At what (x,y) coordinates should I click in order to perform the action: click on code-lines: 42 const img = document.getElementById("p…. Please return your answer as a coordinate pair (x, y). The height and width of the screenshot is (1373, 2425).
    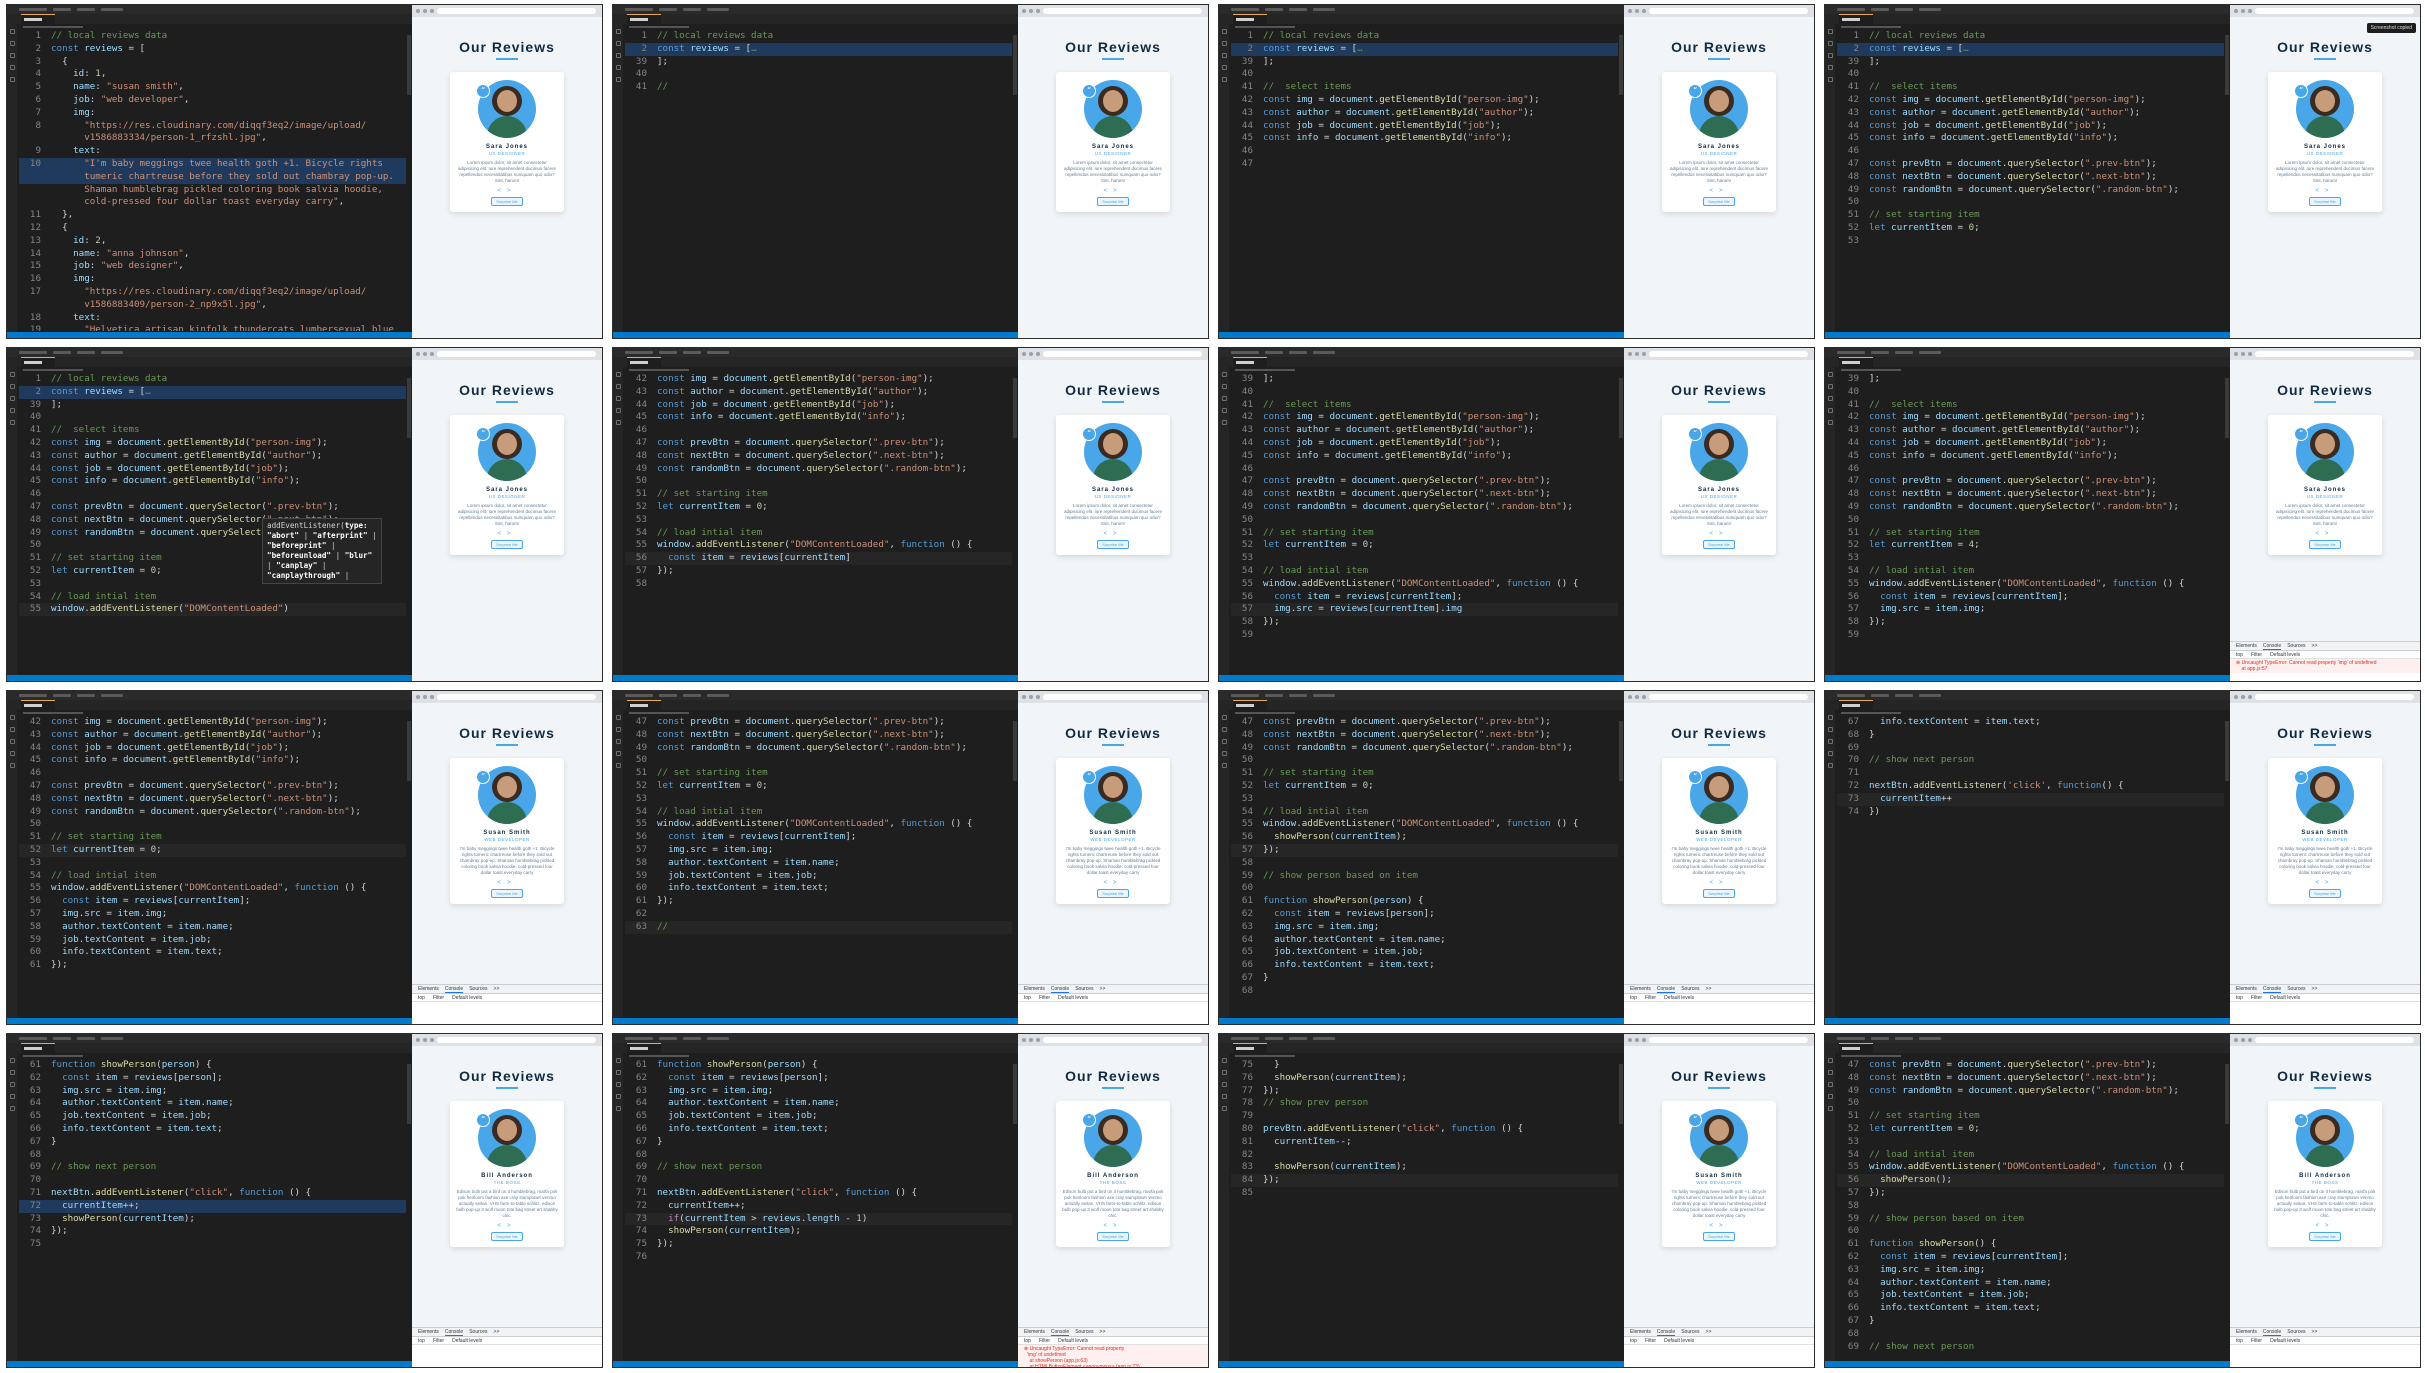
    Looking at the image, I should click on (818, 523).